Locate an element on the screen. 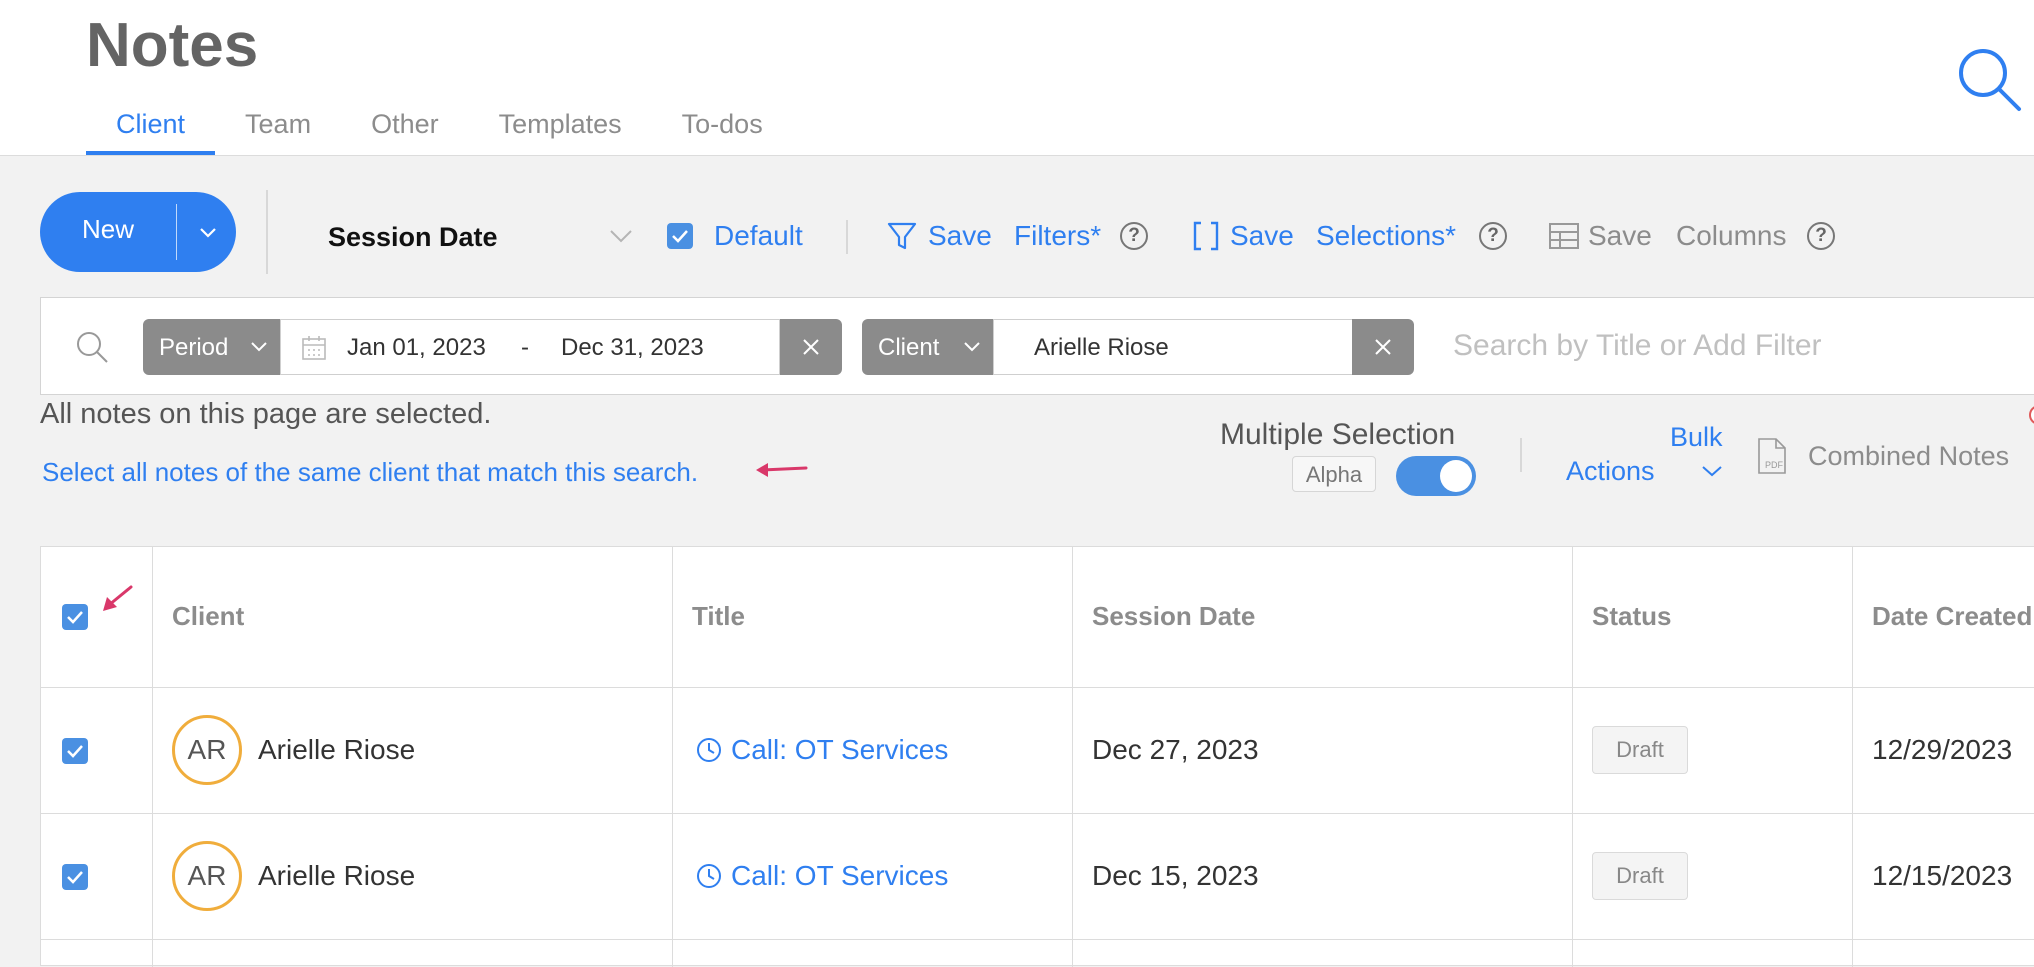 The height and width of the screenshot is (967, 2034). tab-team: Team is located at coordinates (278, 126).